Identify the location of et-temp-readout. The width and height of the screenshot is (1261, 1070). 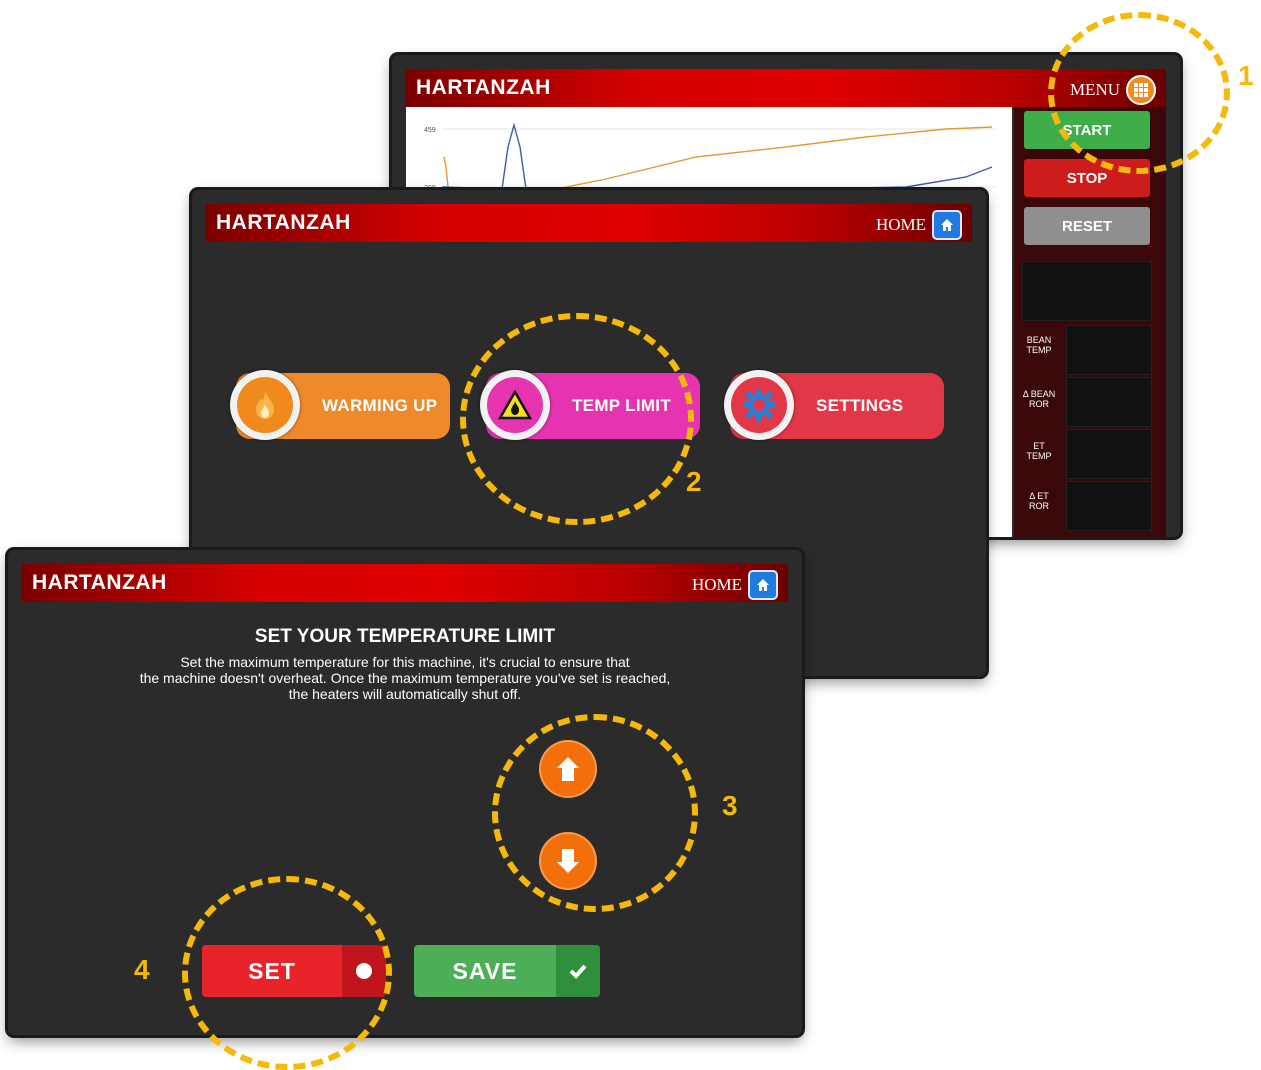
(1109, 454).